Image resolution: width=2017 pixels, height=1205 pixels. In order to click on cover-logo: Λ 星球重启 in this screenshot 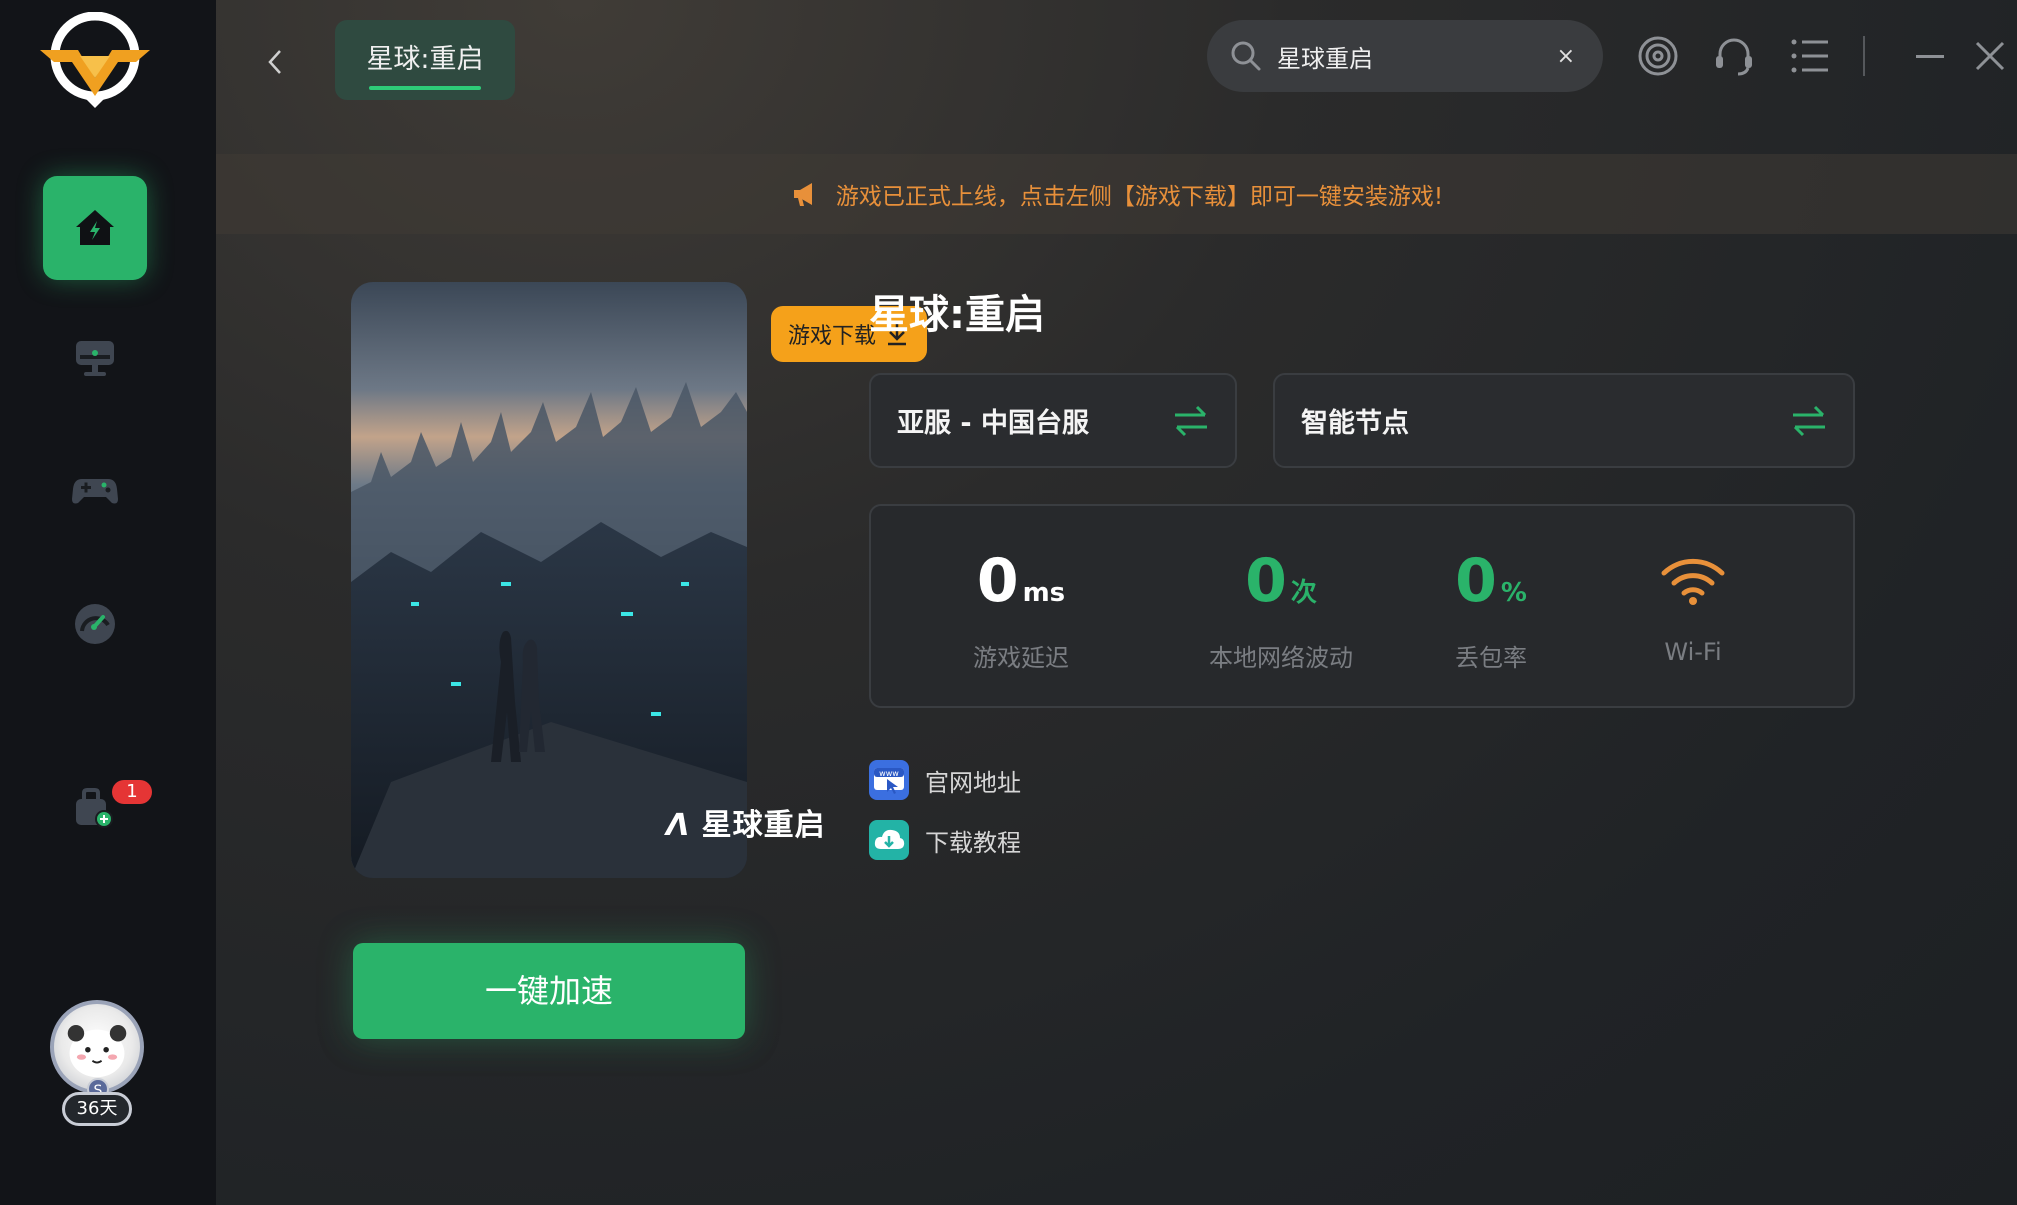, I will do `click(746, 825)`.